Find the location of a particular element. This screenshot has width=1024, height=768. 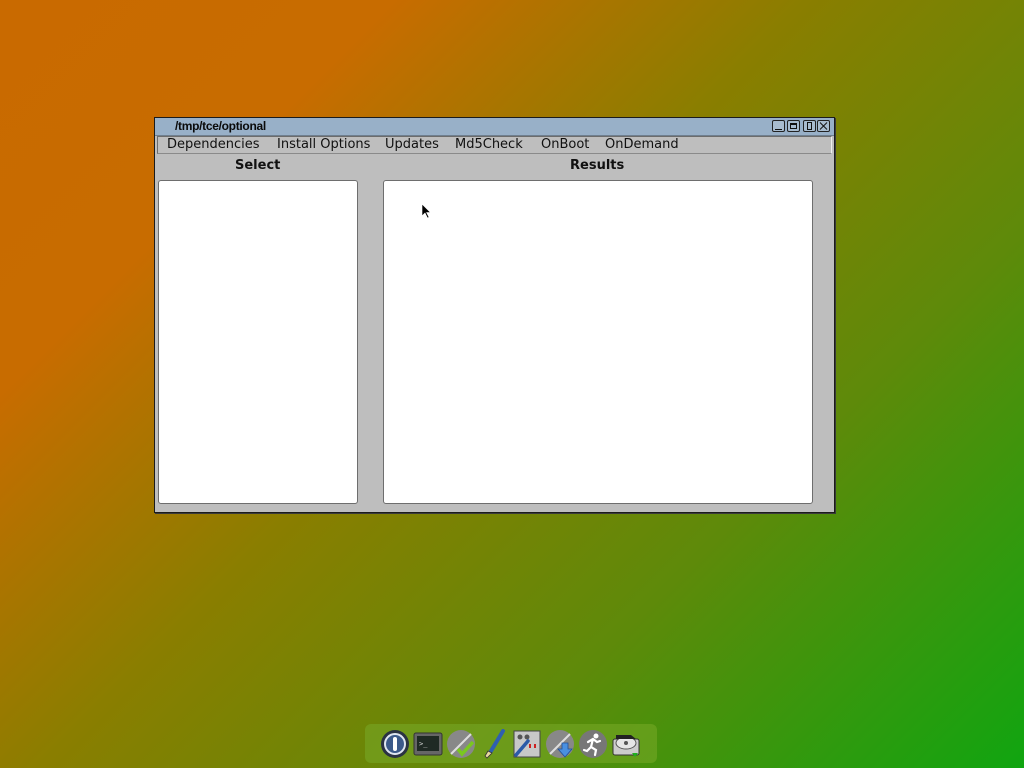

menu-dependencies: Dependencies is located at coordinates (213, 145).